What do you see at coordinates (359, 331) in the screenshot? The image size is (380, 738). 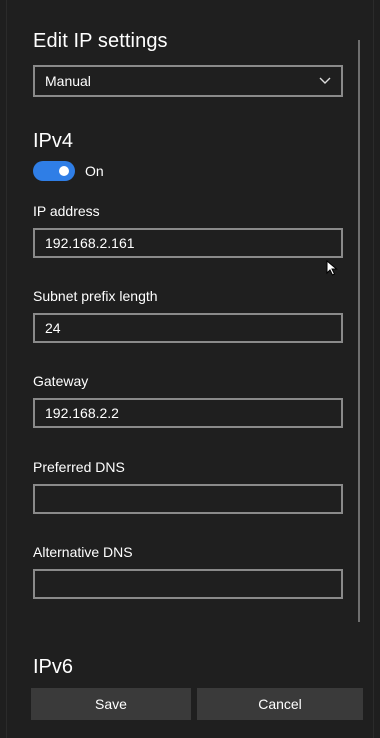 I see `scrollbar` at bounding box center [359, 331].